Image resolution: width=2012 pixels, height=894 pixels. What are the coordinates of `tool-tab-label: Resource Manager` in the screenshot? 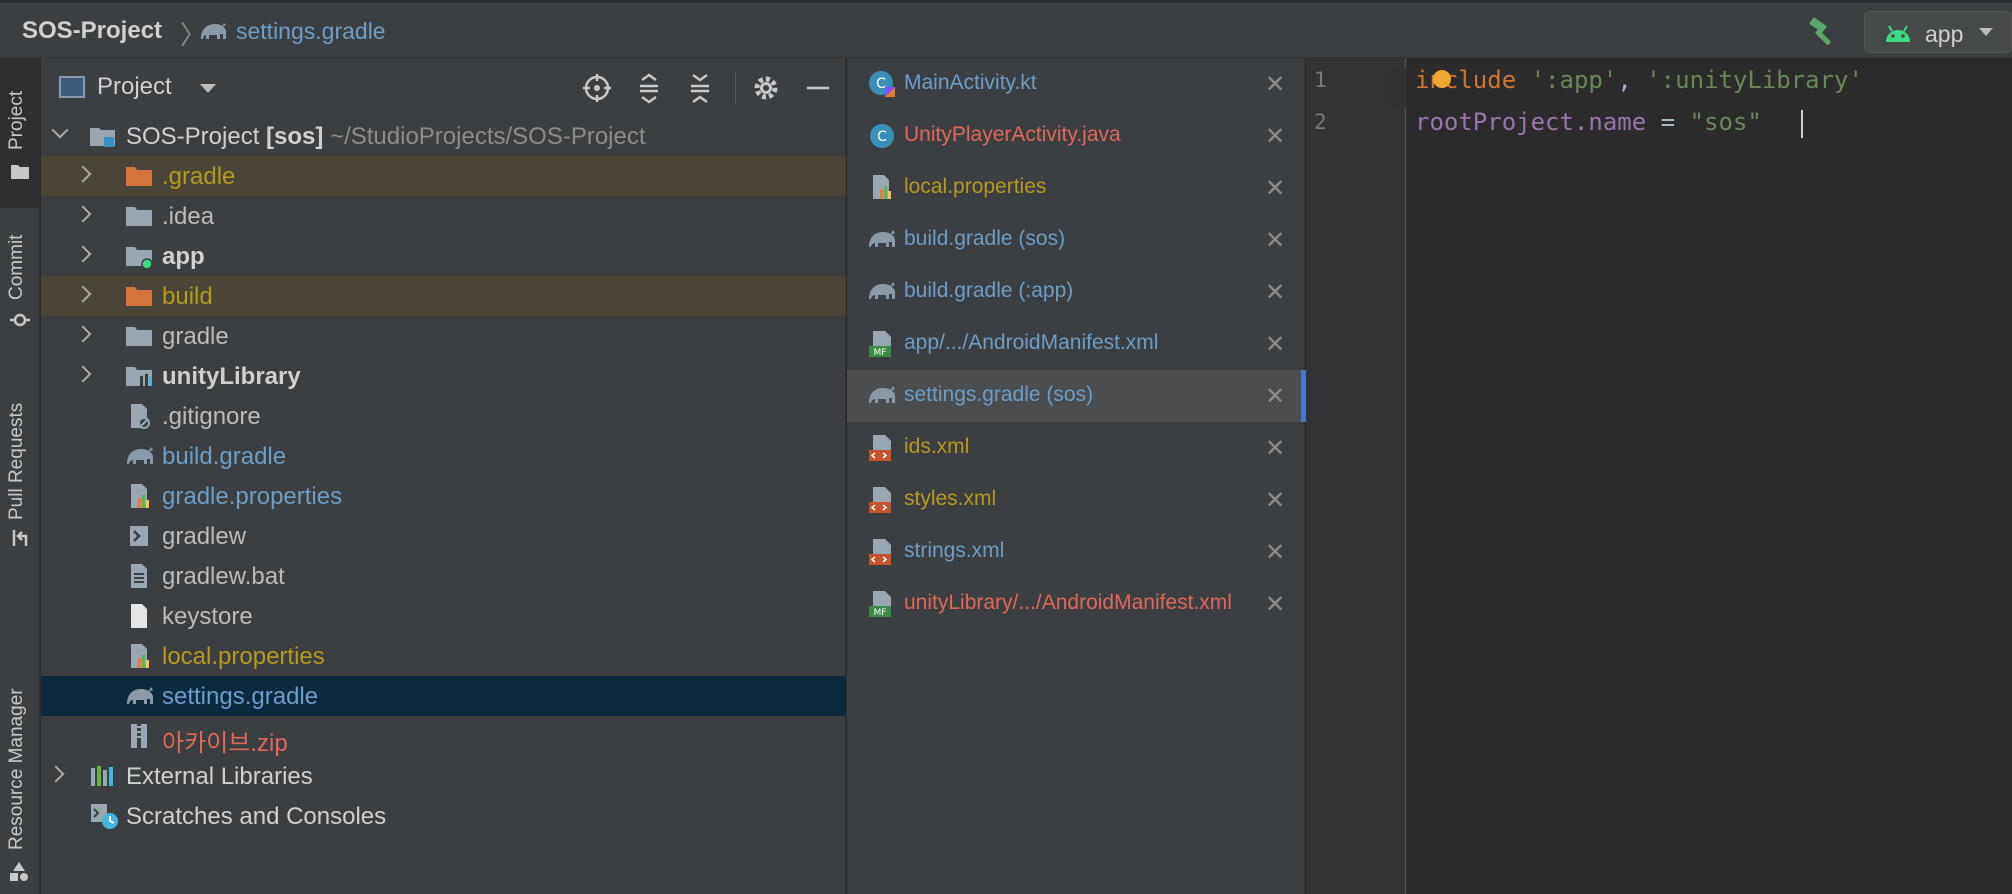 It's located at (16, 769).